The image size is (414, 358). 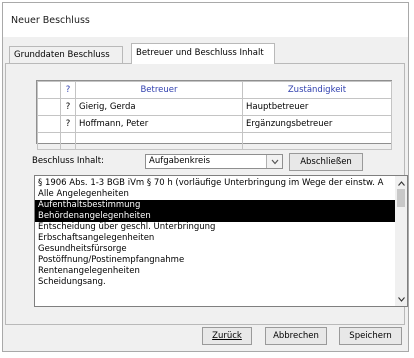 What do you see at coordinates (66, 54) in the screenshot?
I see `tab-grunddaten: Grunddaten Beschluss` at bounding box center [66, 54].